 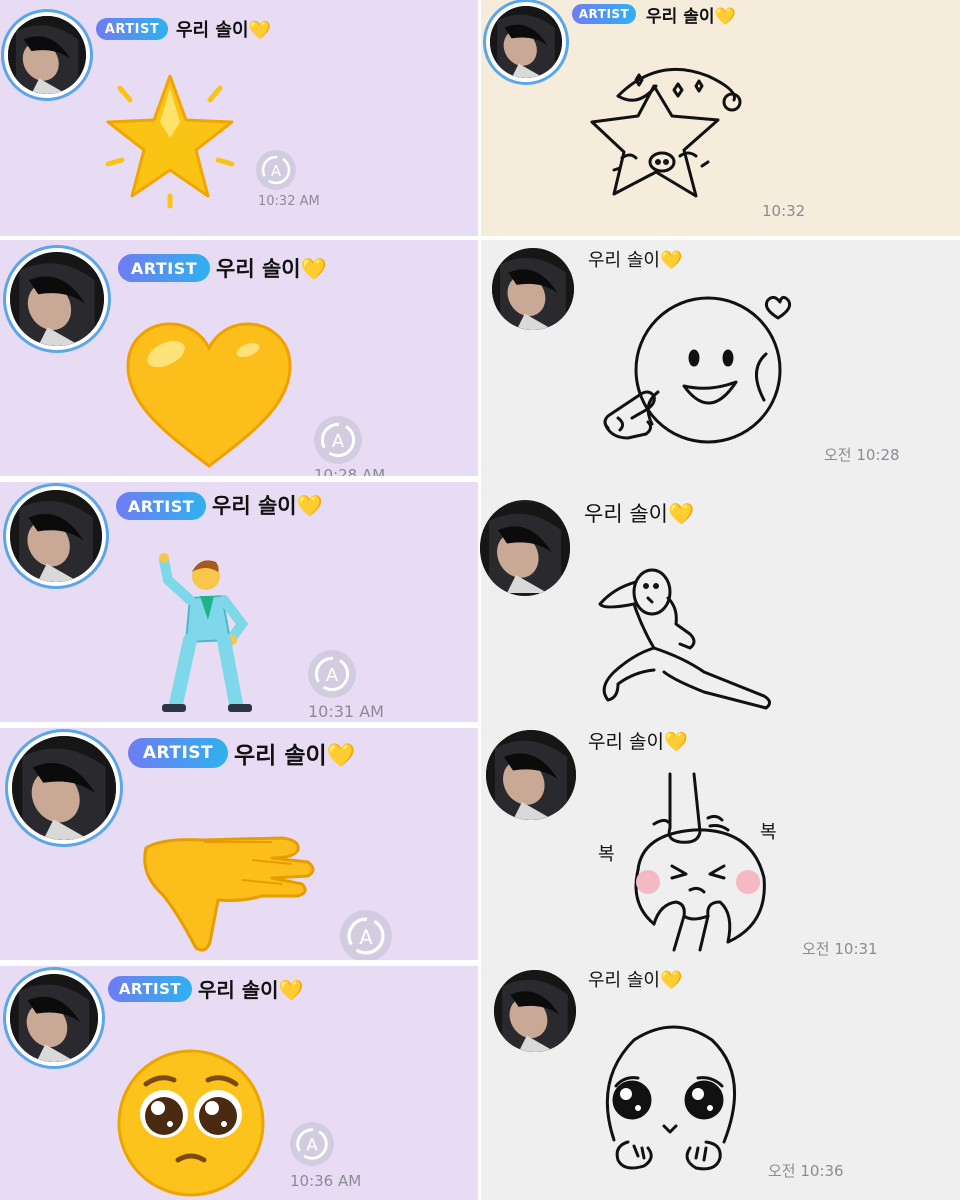 I want to click on dancing-man-emoji, so click(x=205, y=632).